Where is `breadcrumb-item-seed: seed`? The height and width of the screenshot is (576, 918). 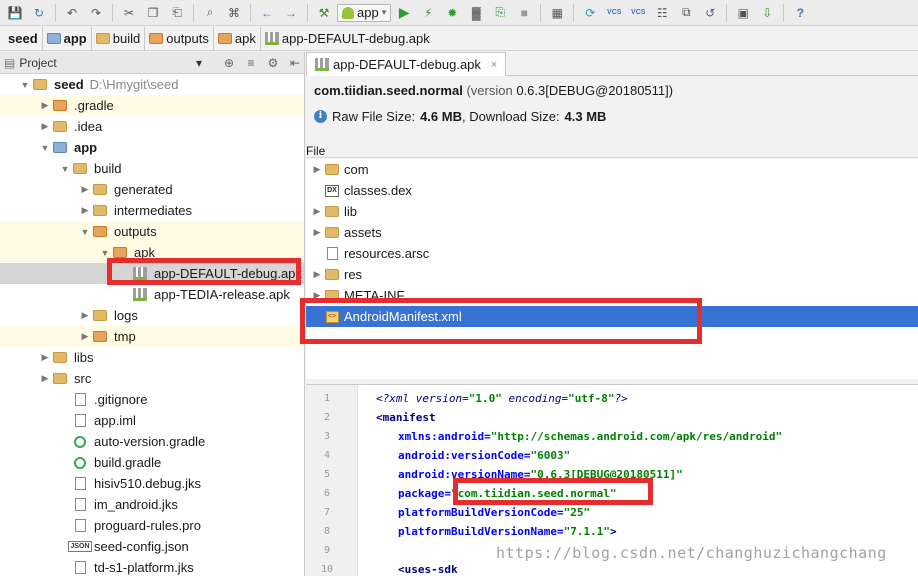
breadcrumb-item-seed: seed is located at coordinates (23, 38).